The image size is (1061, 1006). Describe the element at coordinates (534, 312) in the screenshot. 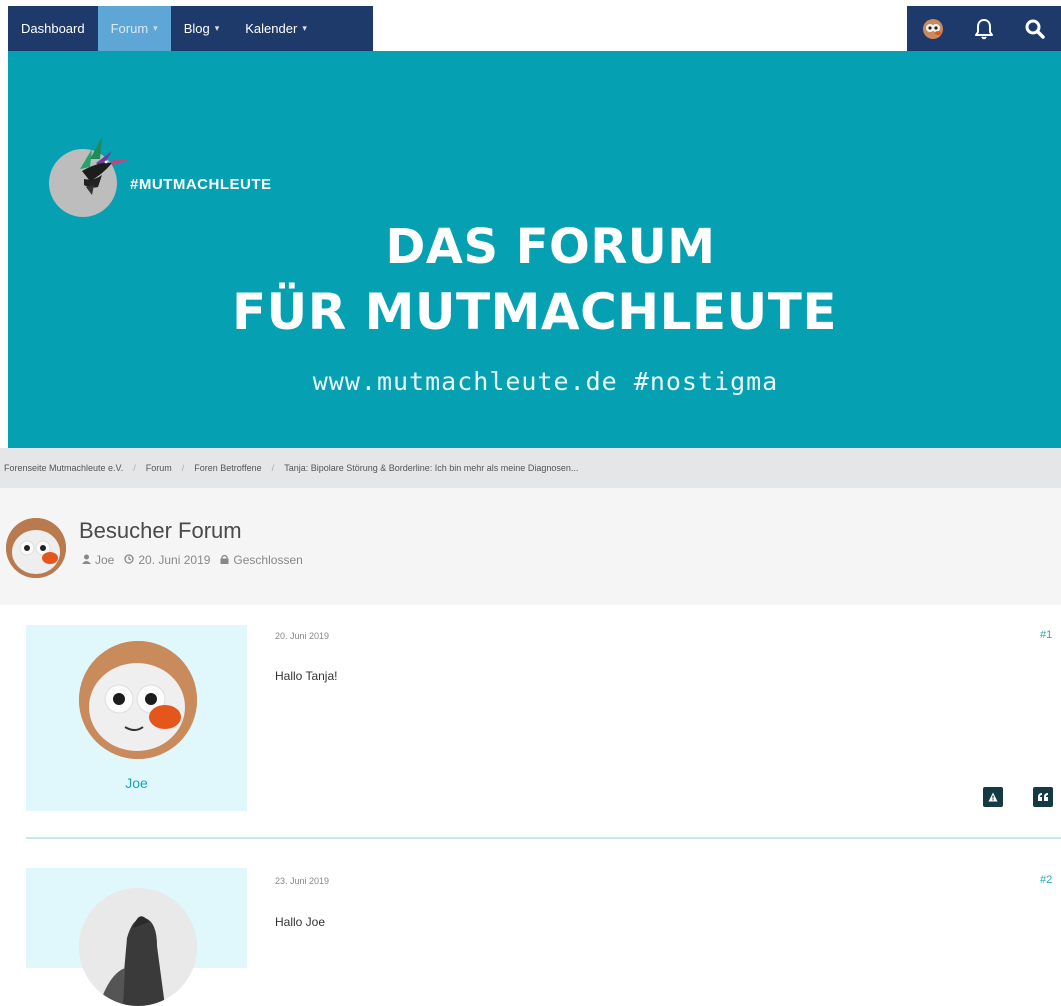

I see `banner-title-line-2: FÜR MUTMACHLEUTE` at that location.